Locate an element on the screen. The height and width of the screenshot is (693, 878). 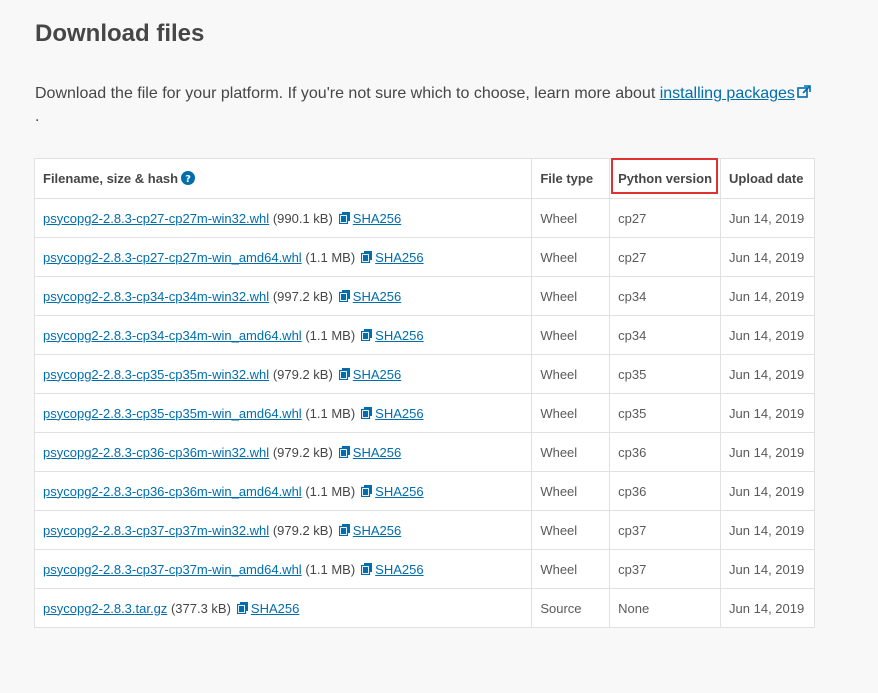
file-link: psycopg2-2.8.3-cp36-cp36m-win_amd64.whl is located at coordinates (172, 491).